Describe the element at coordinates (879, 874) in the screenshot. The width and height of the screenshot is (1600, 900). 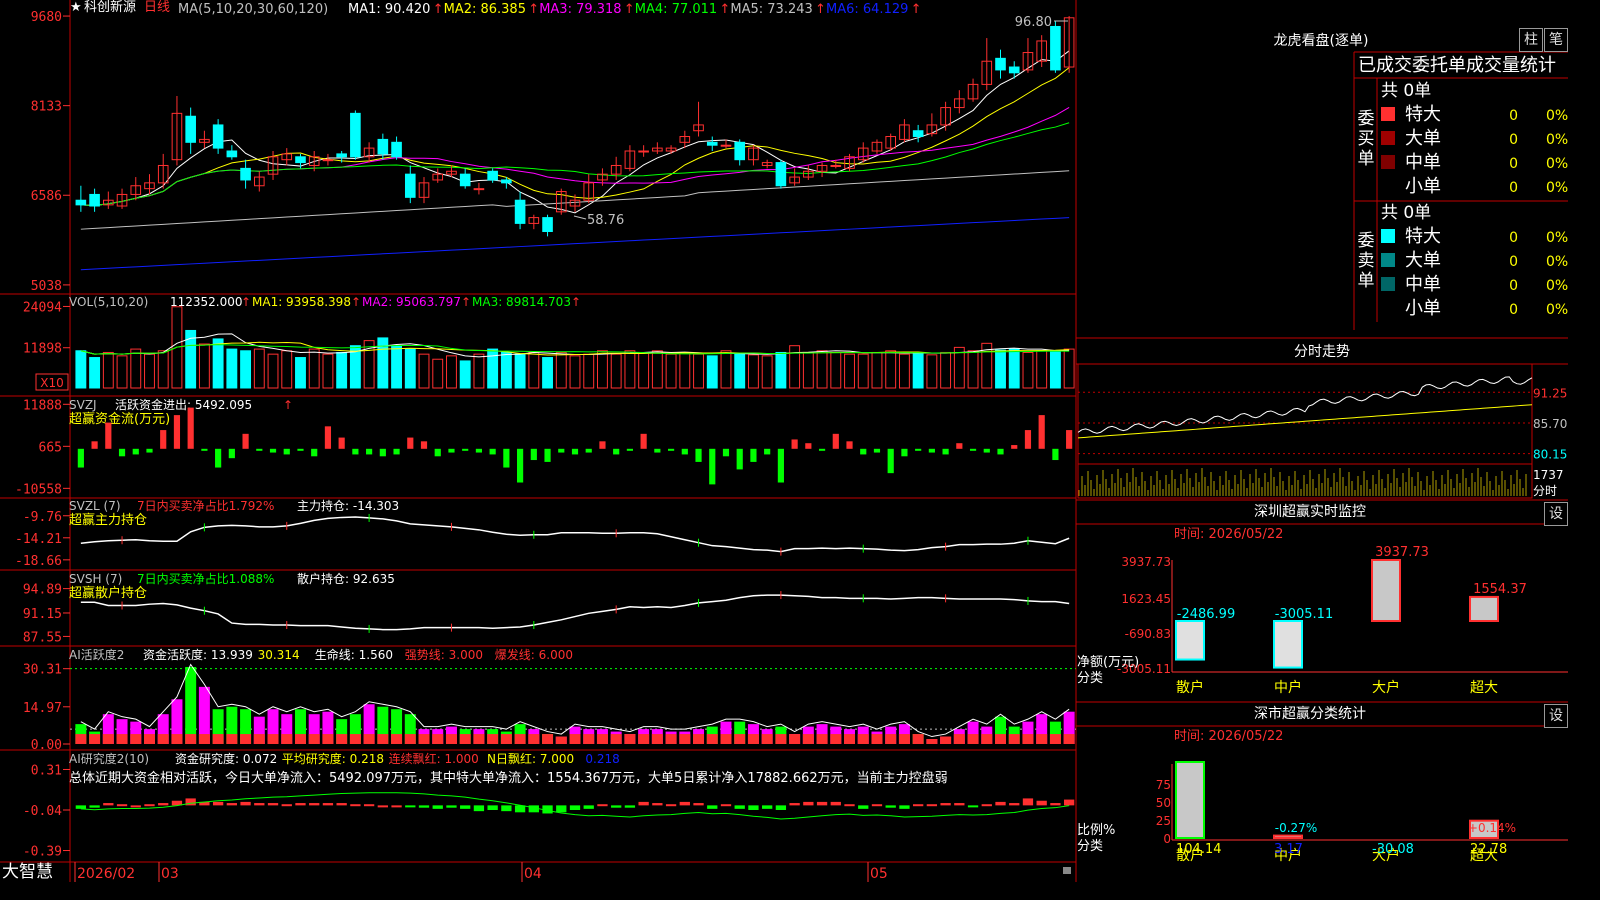
I see `x-tick-label: 05` at that location.